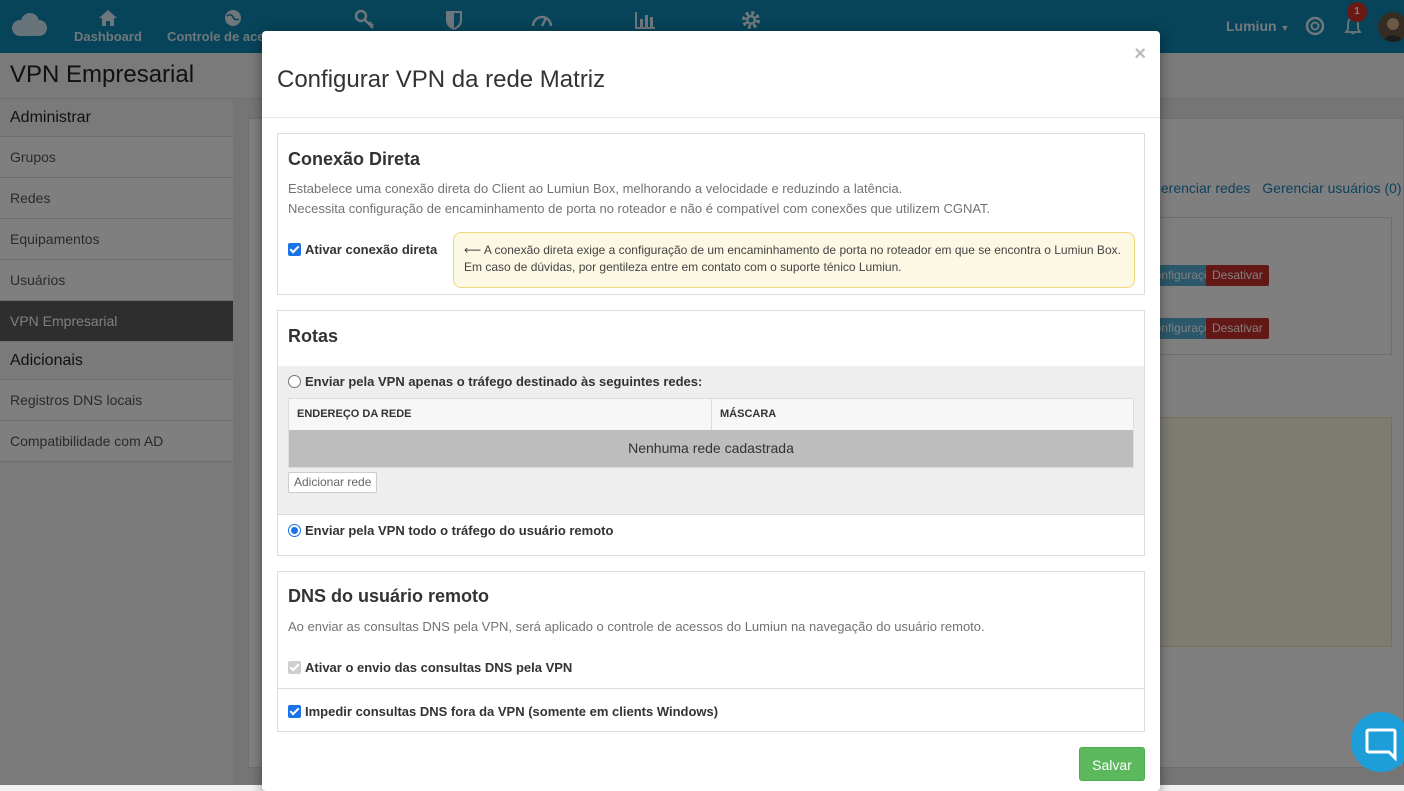 The height and width of the screenshot is (791, 1404). I want to click on modal-title: Configurar VPN da rede Matriz, so click(441, 79).